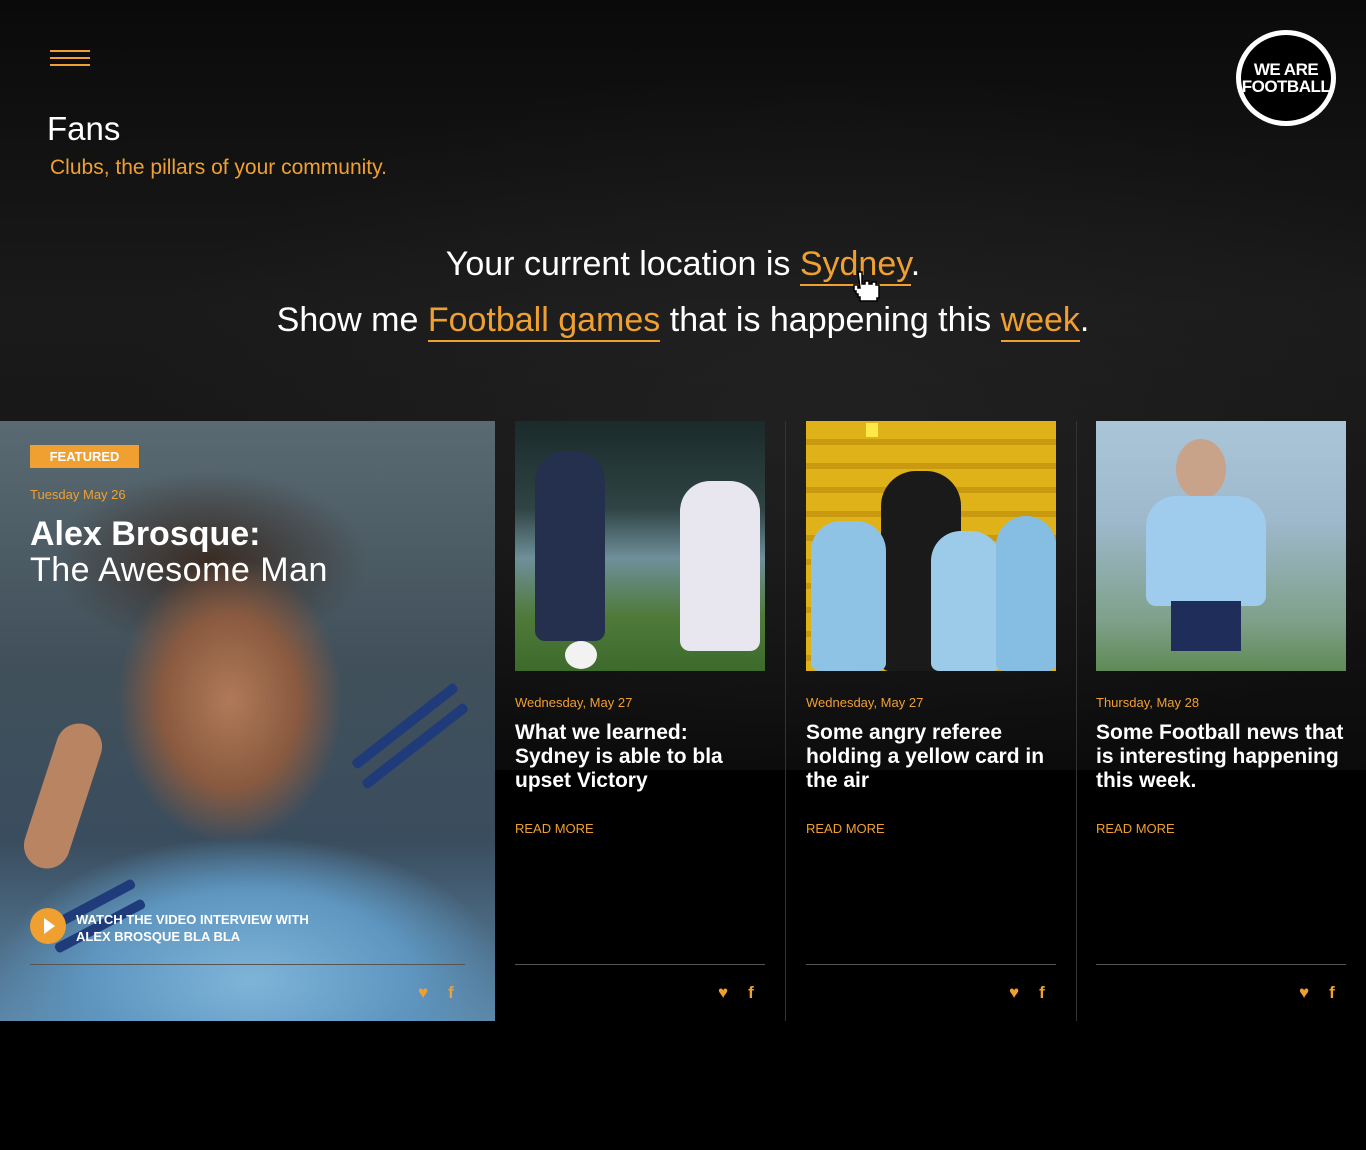 This screenshot has width=1366, height=1150. What do you see at coordinates (855, 265) in the screenshot?
I see `location-selector: Sydney` at bounding box center [855, 265].